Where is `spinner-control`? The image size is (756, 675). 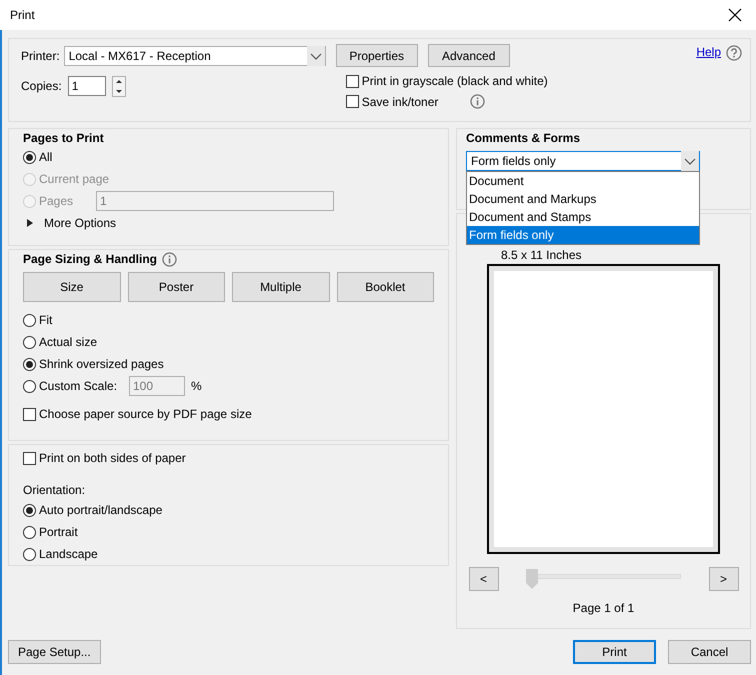
spinner-control is located at coordinates (119, 86).